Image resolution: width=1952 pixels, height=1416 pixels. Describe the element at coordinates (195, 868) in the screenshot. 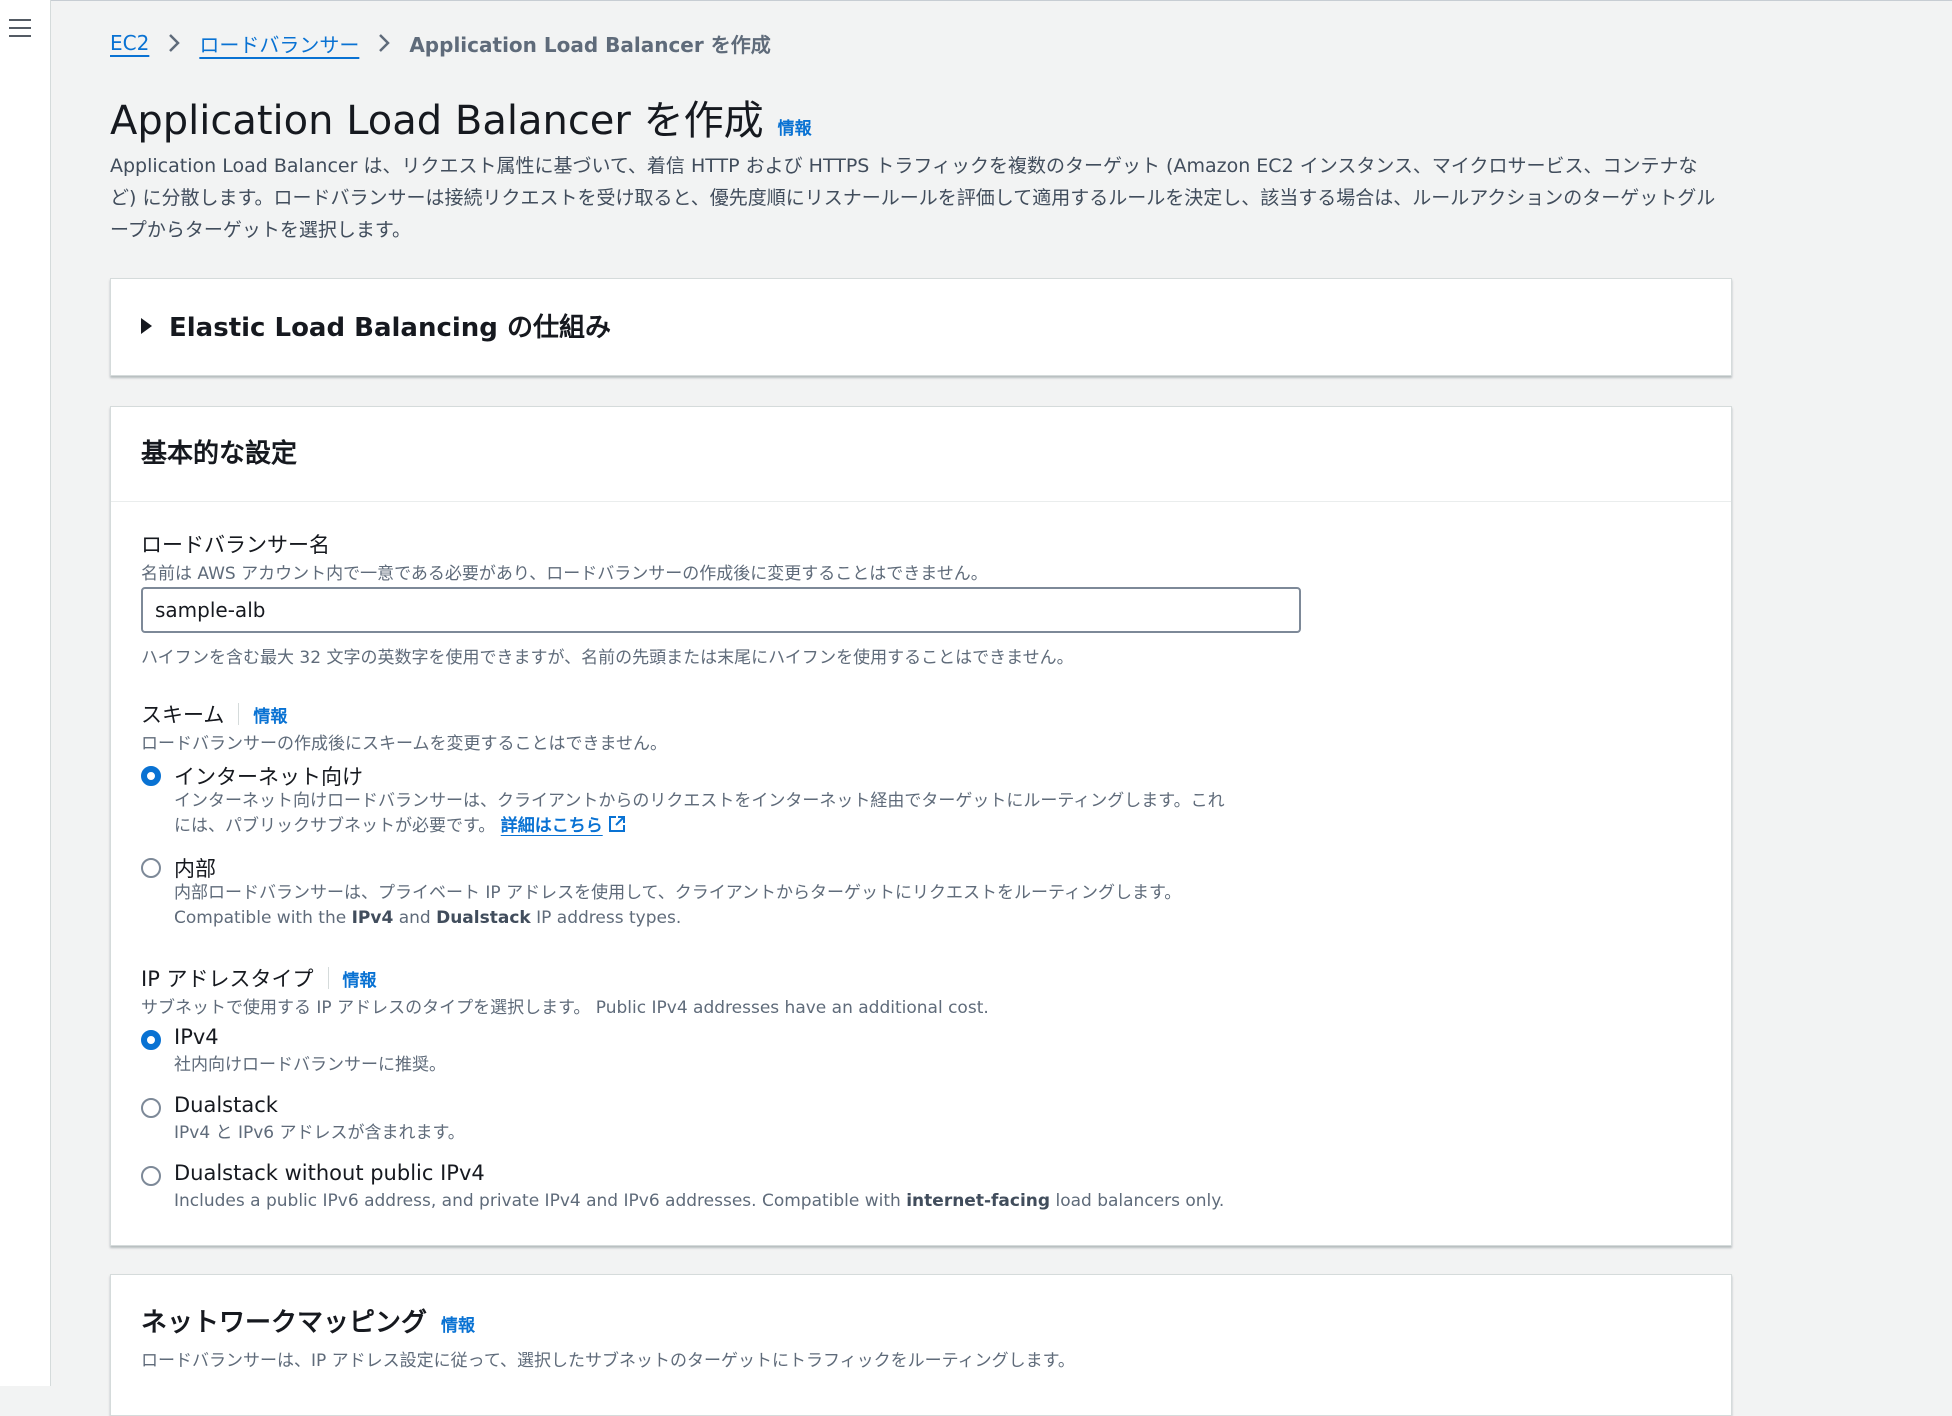

I see `scheme-internal-label: 内部` at that location.